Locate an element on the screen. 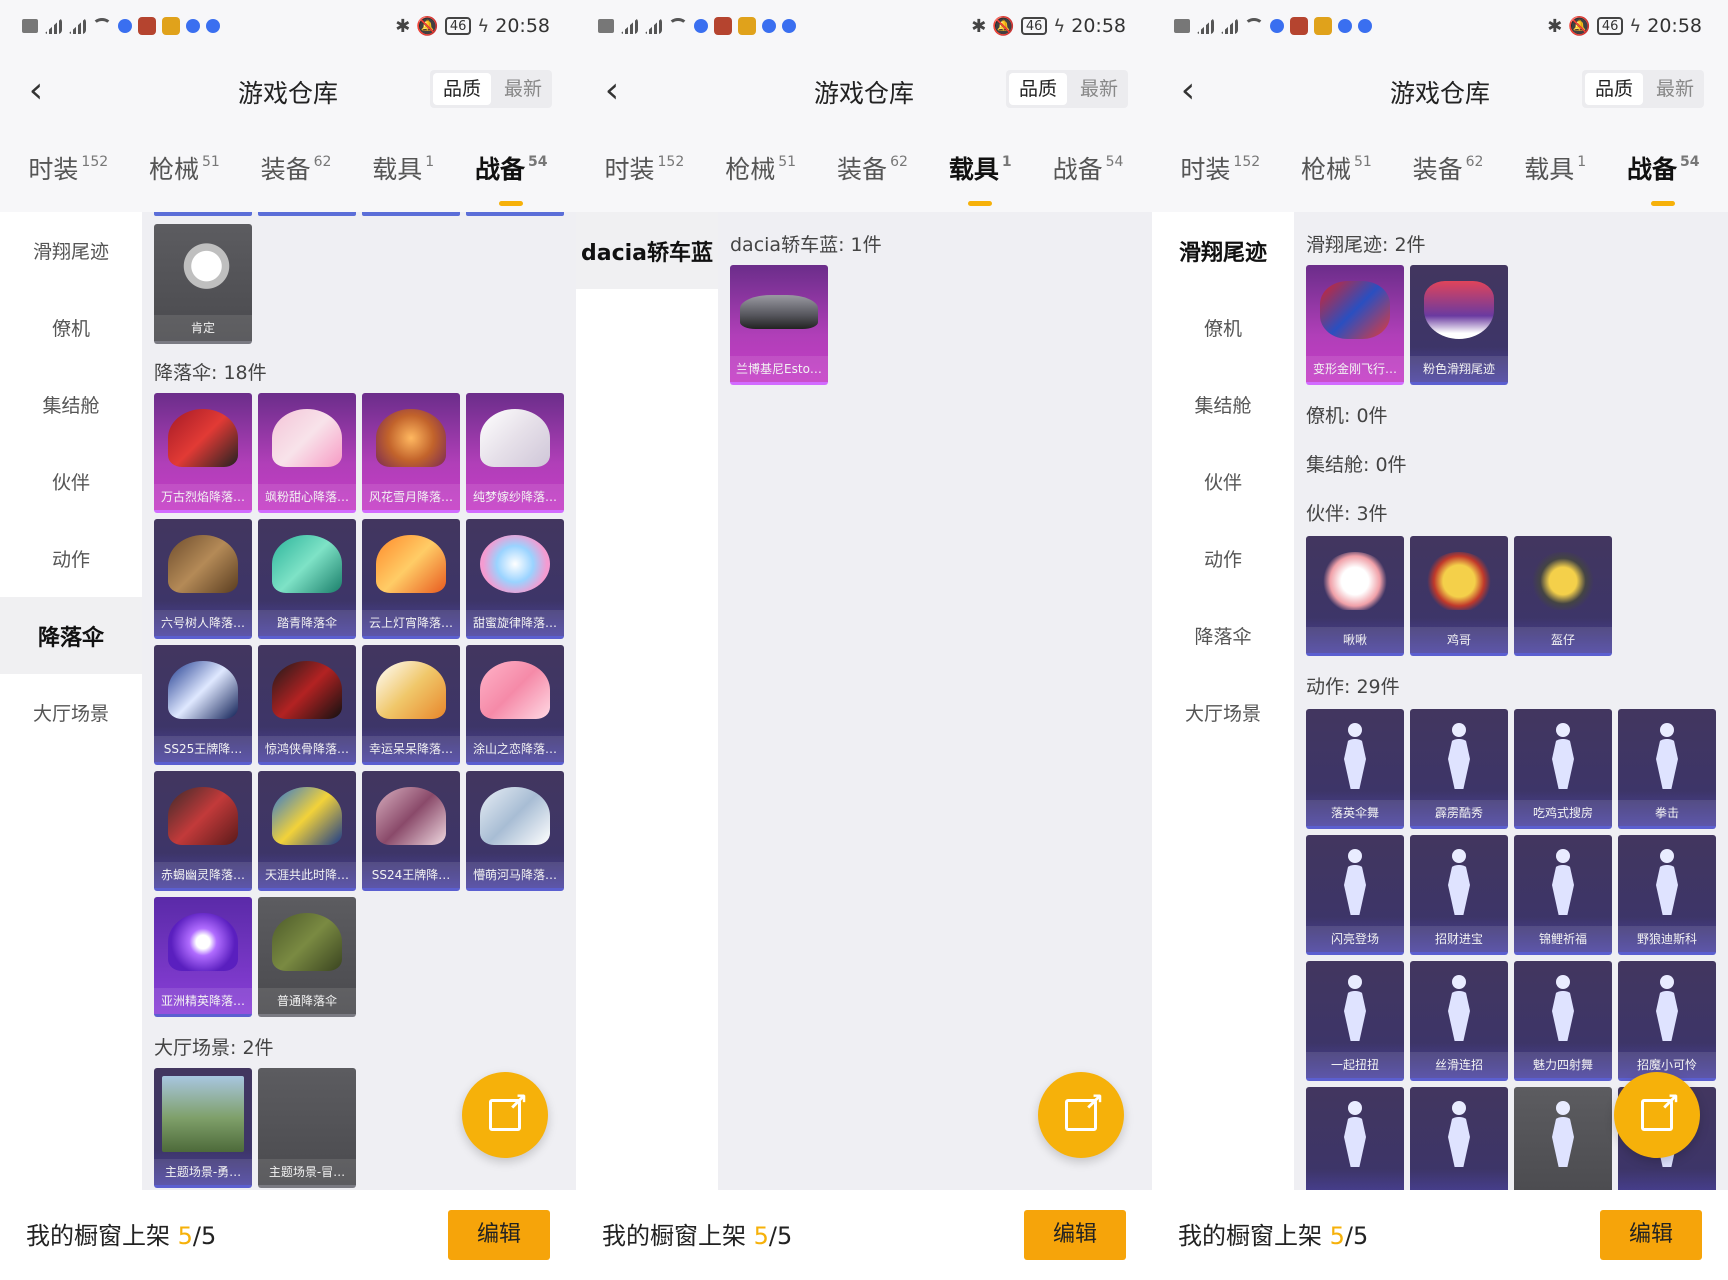 This screenshot has width=1728, height=1280. item-tile: 鸡哥 is located at coordinates (1459, 596).